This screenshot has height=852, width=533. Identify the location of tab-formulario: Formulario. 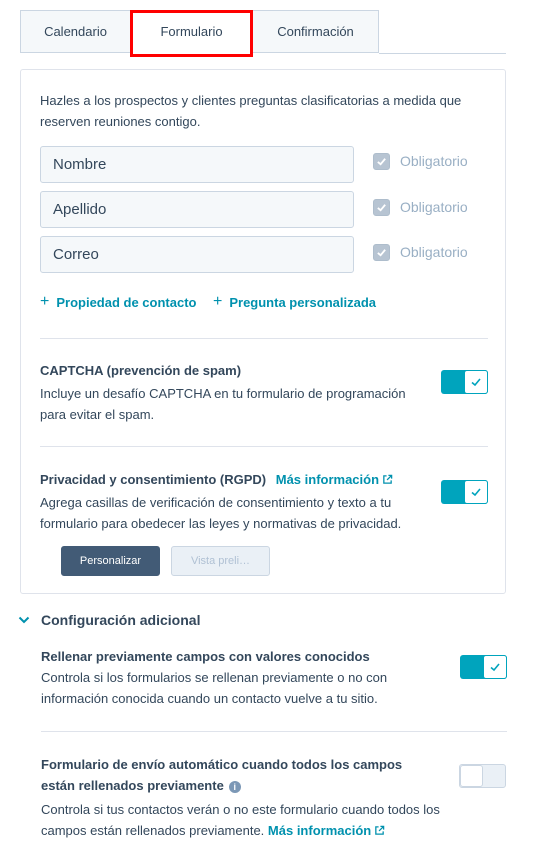
(191, 31).